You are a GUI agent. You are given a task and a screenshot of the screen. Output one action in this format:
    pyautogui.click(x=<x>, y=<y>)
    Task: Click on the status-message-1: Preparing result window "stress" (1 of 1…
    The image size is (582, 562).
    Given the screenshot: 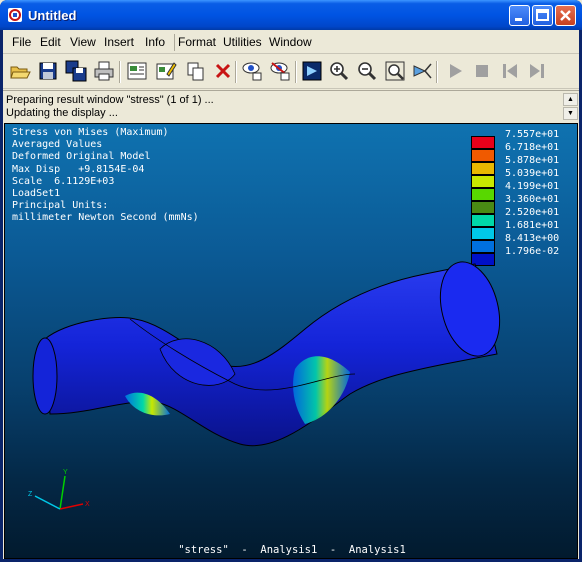 What is the action you would take?
    pyautogui.click(x=110, y=100)
    